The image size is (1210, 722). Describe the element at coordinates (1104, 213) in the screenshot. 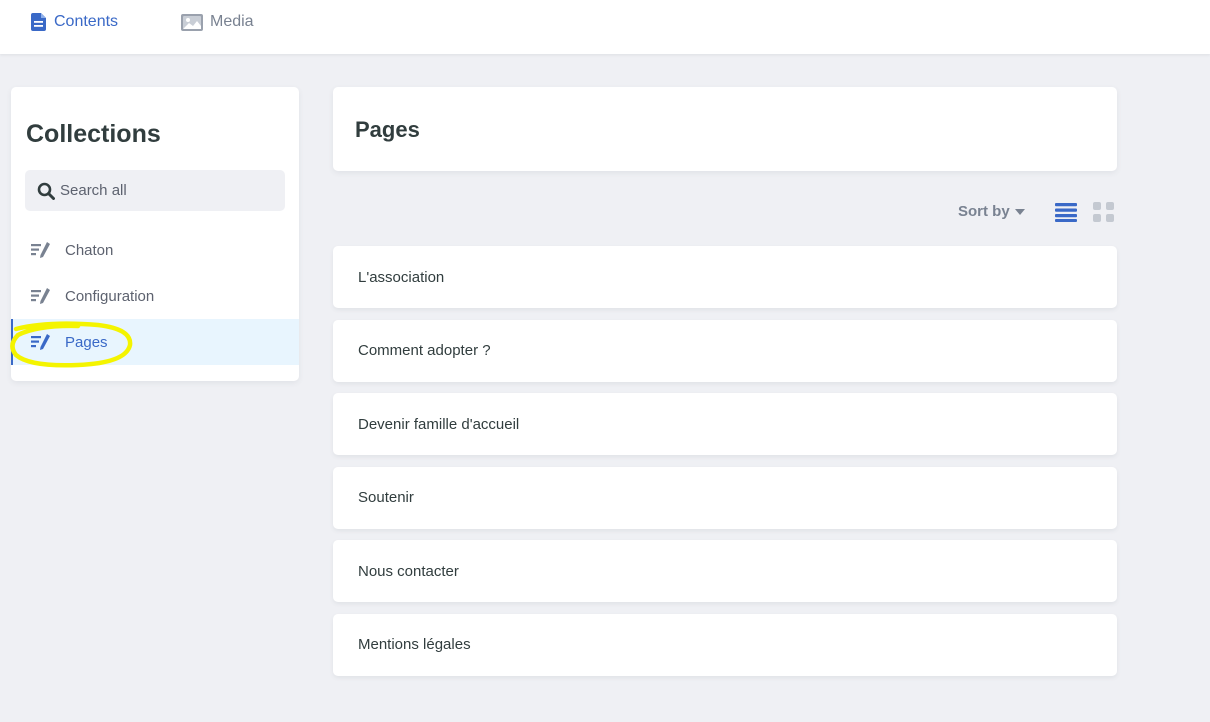

I see `grid-view-icon` at that location.